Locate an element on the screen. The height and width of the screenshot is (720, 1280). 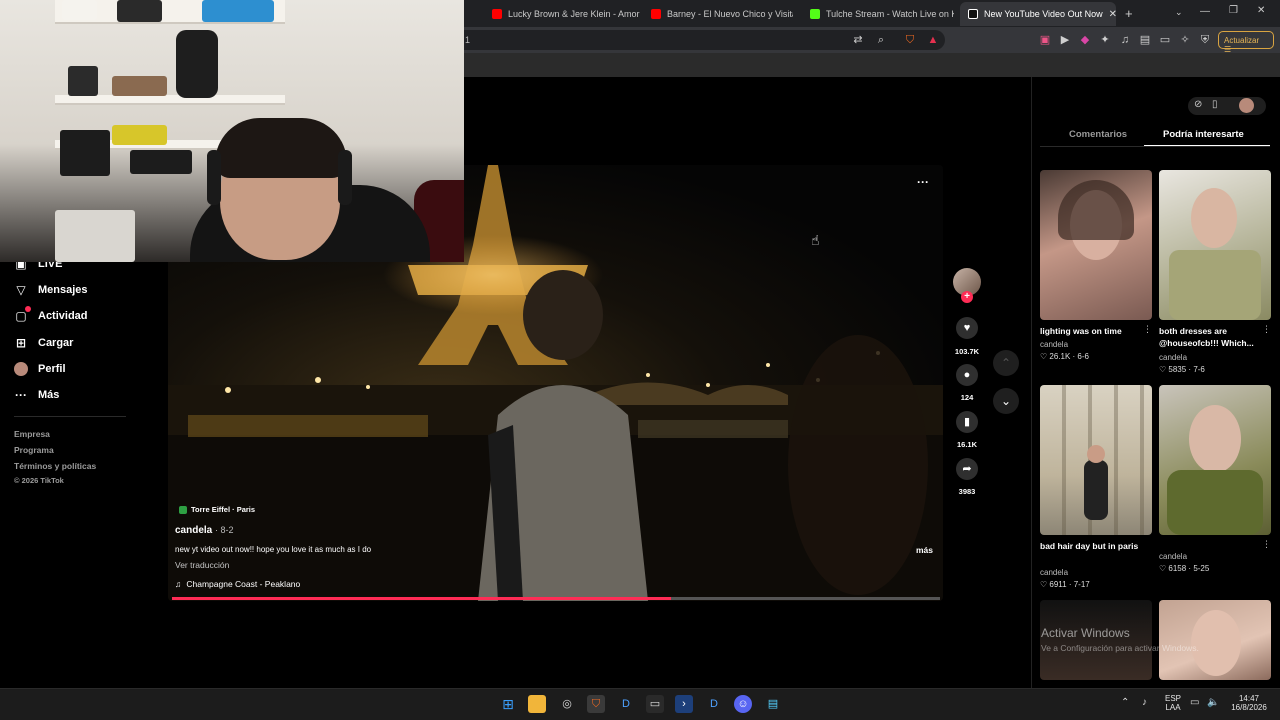
media-icon: ▶ is located at coordinates (1065, 40).